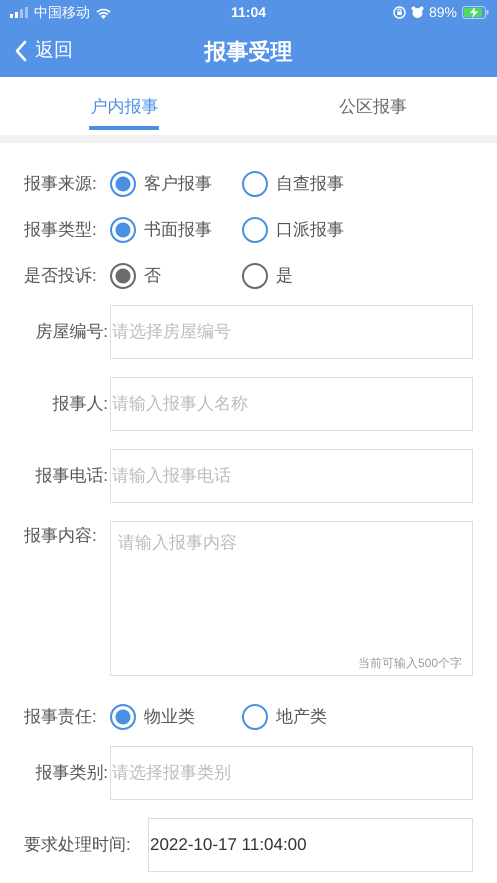 The image size is (497, 883). What do you see at coordinates (61, 717) in the screenshot?
I see `field-label: 报事责任:` at bounding box center [61, 717].